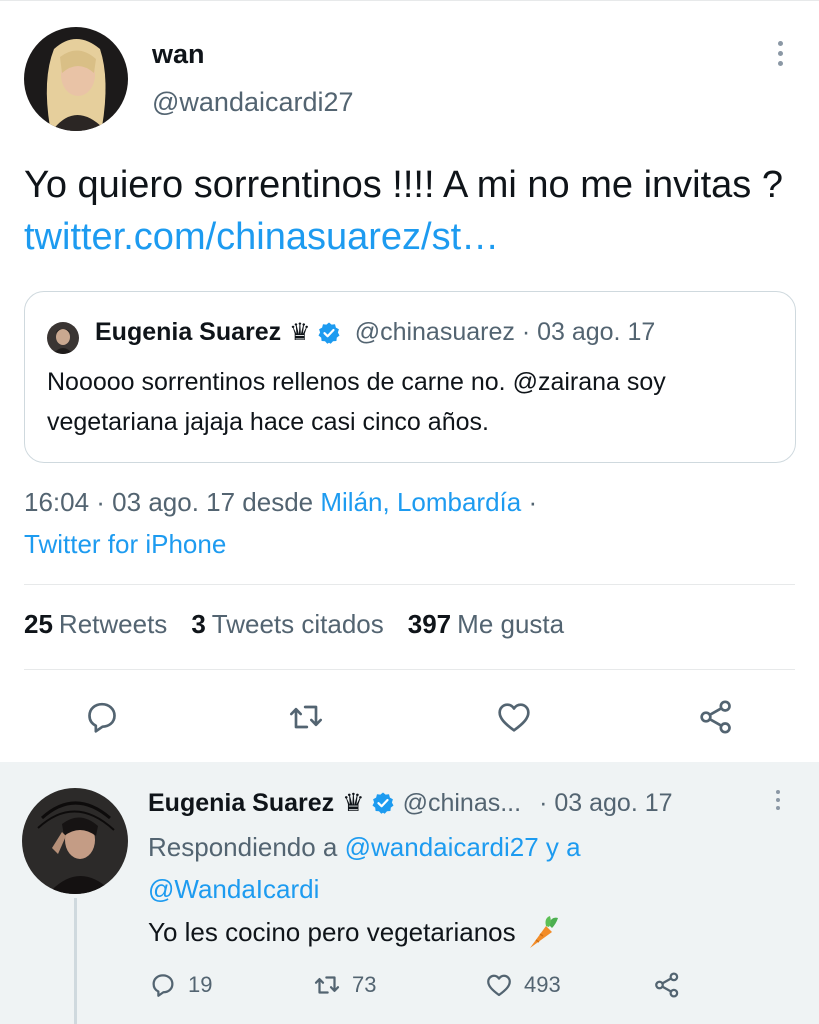 This screenshot has height=1024, width=819. What do you see at coordinates (198, 624) in the screenshot?
I see `quotes-count: 3` at bounding box center [198, 624].